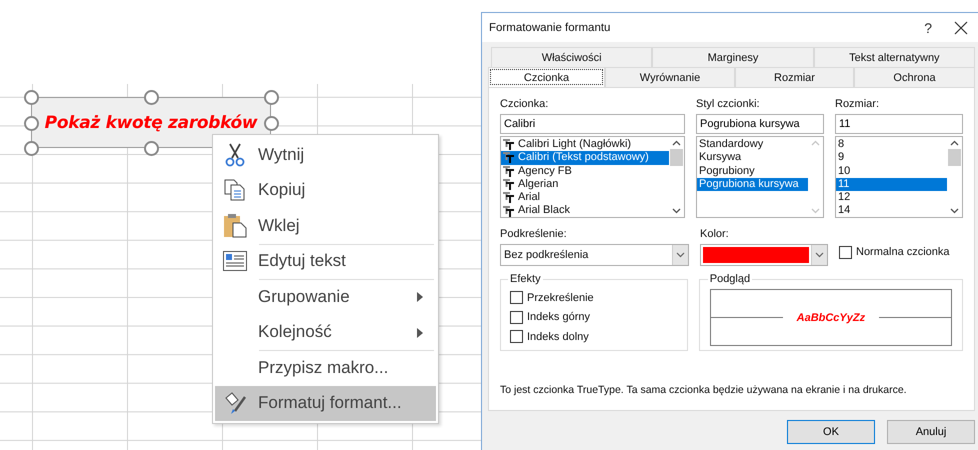 The image size is (978, 450). What do you see at coordinates (235, 190) in the screenshot?
I see `copy-icon` at bounding box center [235, 190].